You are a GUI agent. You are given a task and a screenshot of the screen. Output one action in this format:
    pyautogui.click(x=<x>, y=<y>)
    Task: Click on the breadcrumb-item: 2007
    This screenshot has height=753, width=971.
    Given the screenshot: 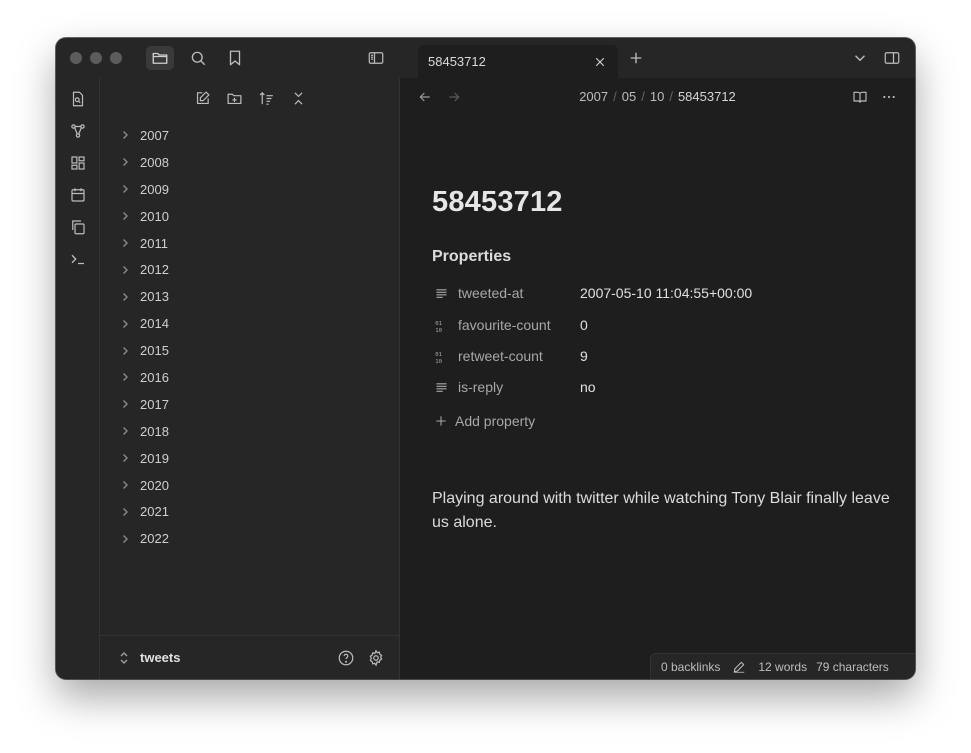 What is the action you would take?
    pyautogui.click(x=593, y=96)
    